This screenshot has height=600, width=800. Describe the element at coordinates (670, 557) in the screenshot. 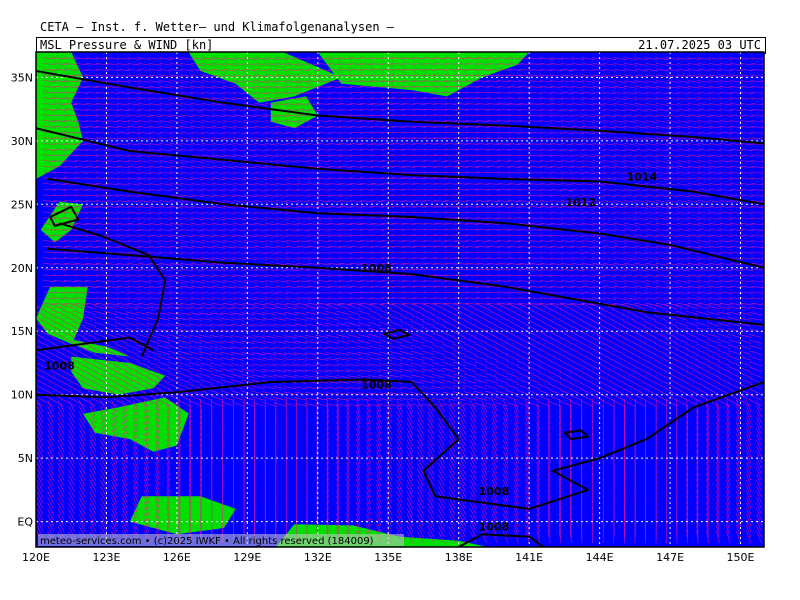

I see `lon-tick-label: 147E` at that location.